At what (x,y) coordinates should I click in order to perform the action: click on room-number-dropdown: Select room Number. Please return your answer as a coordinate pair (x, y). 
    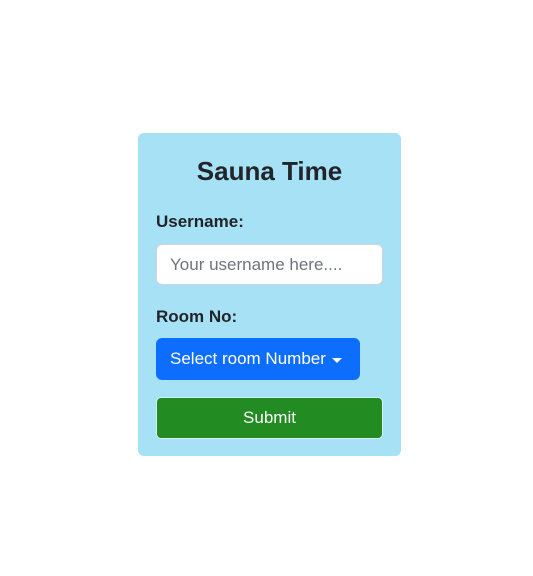
    Looking at the image, I should click on (258, 359).